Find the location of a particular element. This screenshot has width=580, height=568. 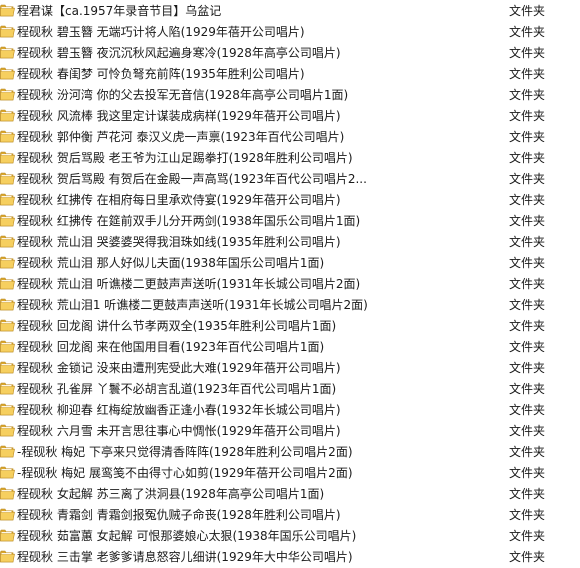

folder-name: 程砚秋 六月雪 未开言思往事心中惆怅(1929年蓓开公司唱片) is located at coordinates (179, 431).